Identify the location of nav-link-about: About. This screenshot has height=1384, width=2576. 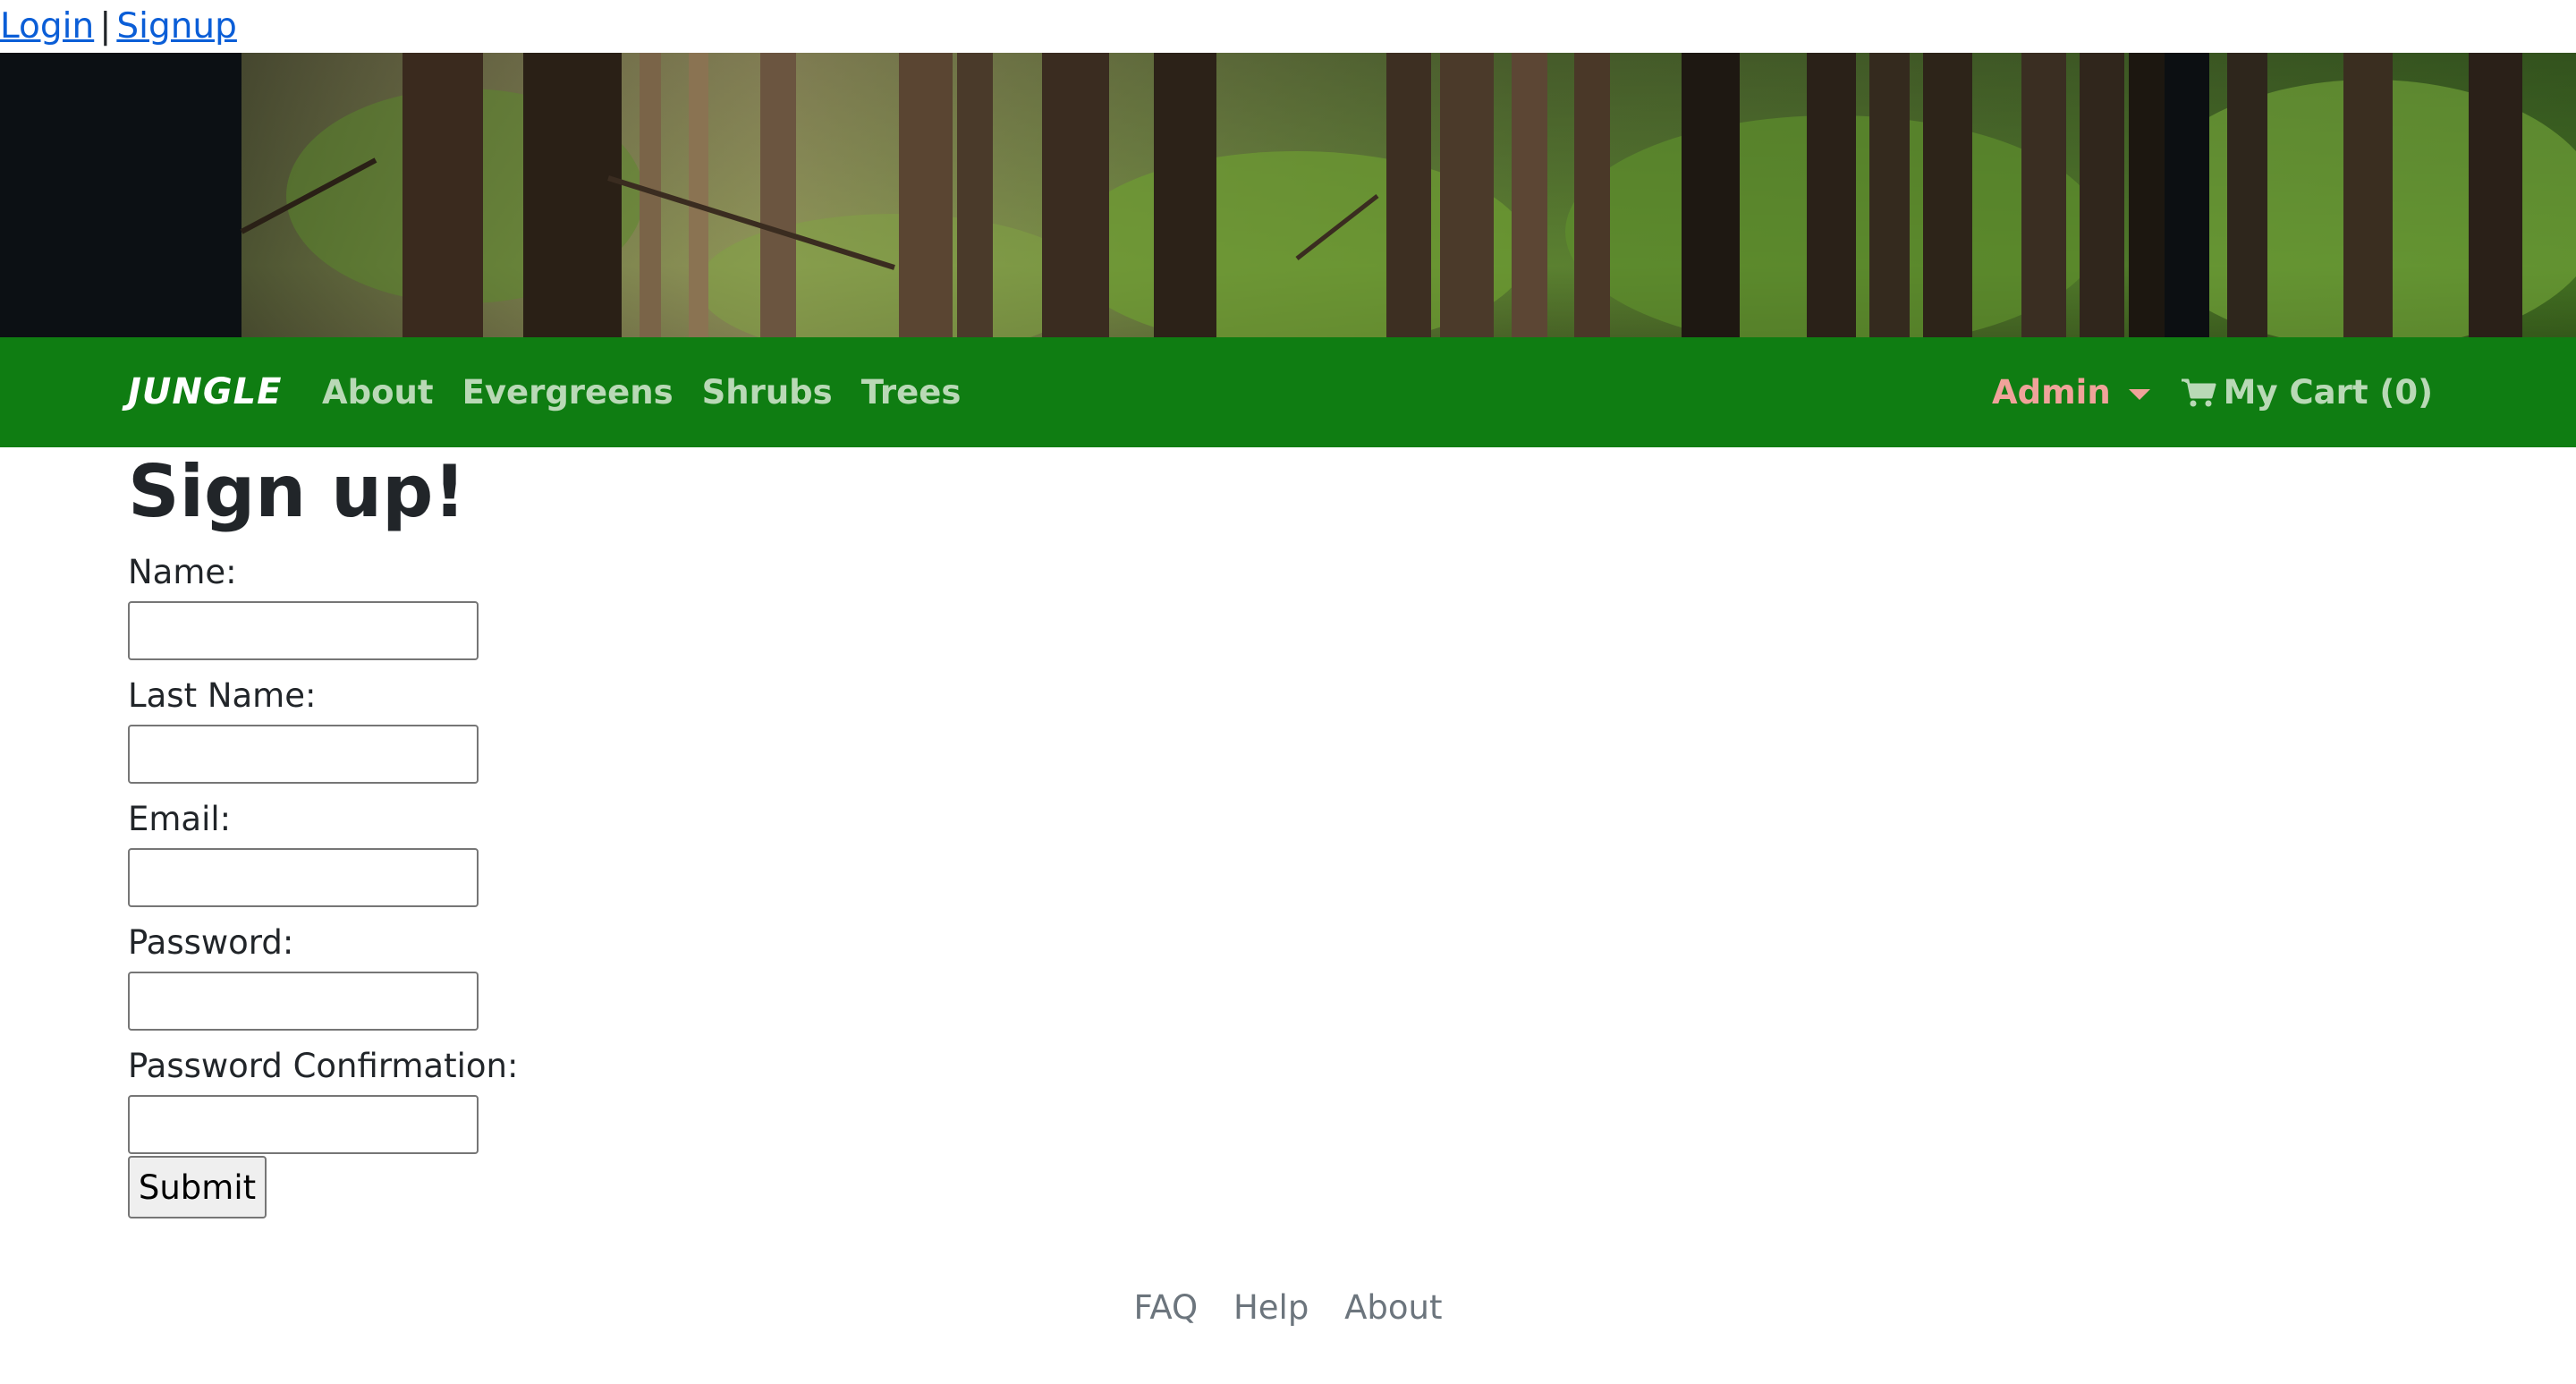
(378, 392).